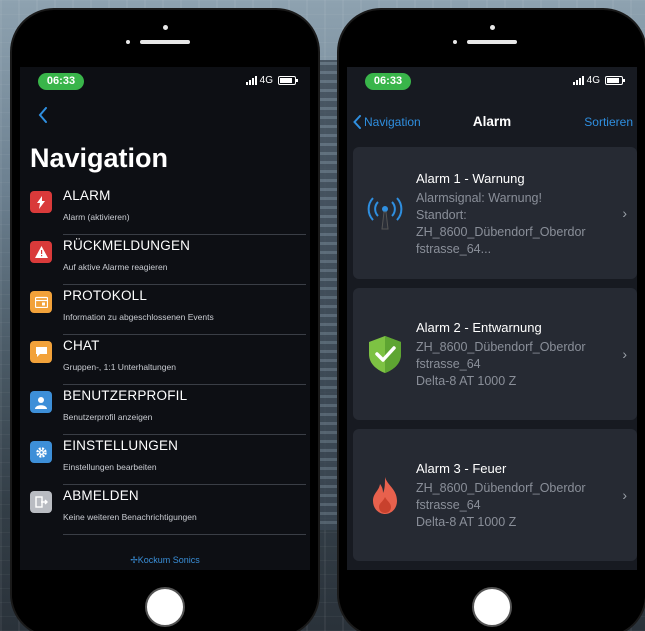 This screenshot has width=645, height=631. Describe the element at coordinates (127, 245) in the screenshot. I see `nav-item-label: RÜCKMELDUNGEN` at that location.